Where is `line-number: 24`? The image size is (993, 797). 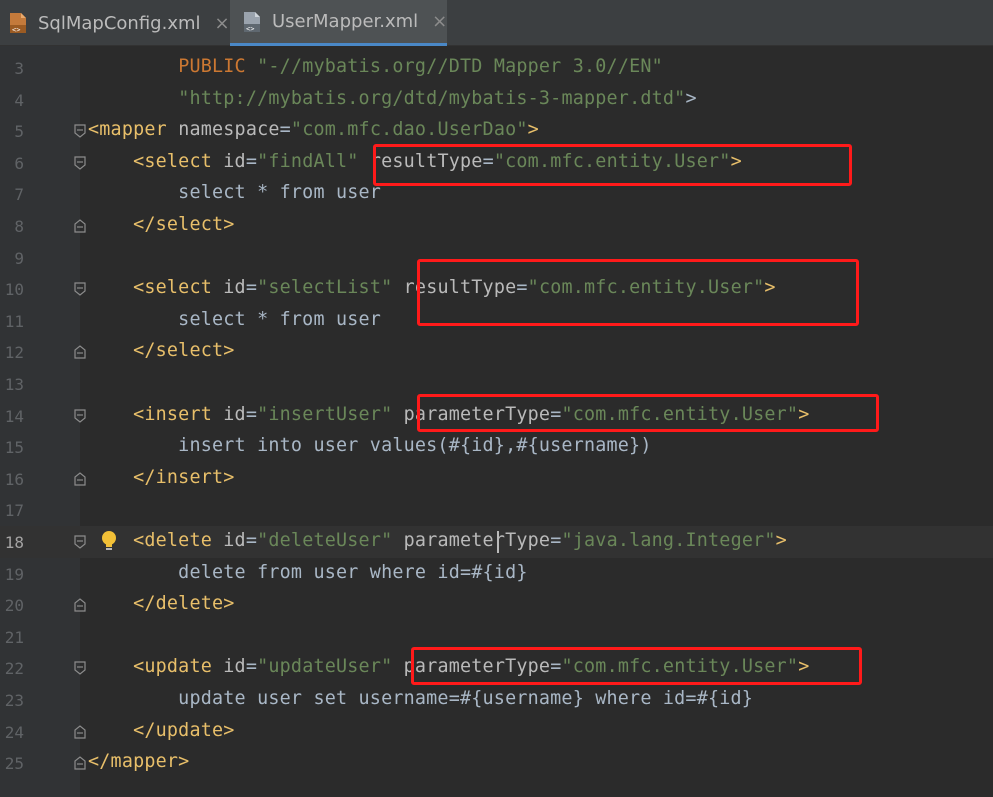 line-number: 24 is located at coordinates (14, 732).